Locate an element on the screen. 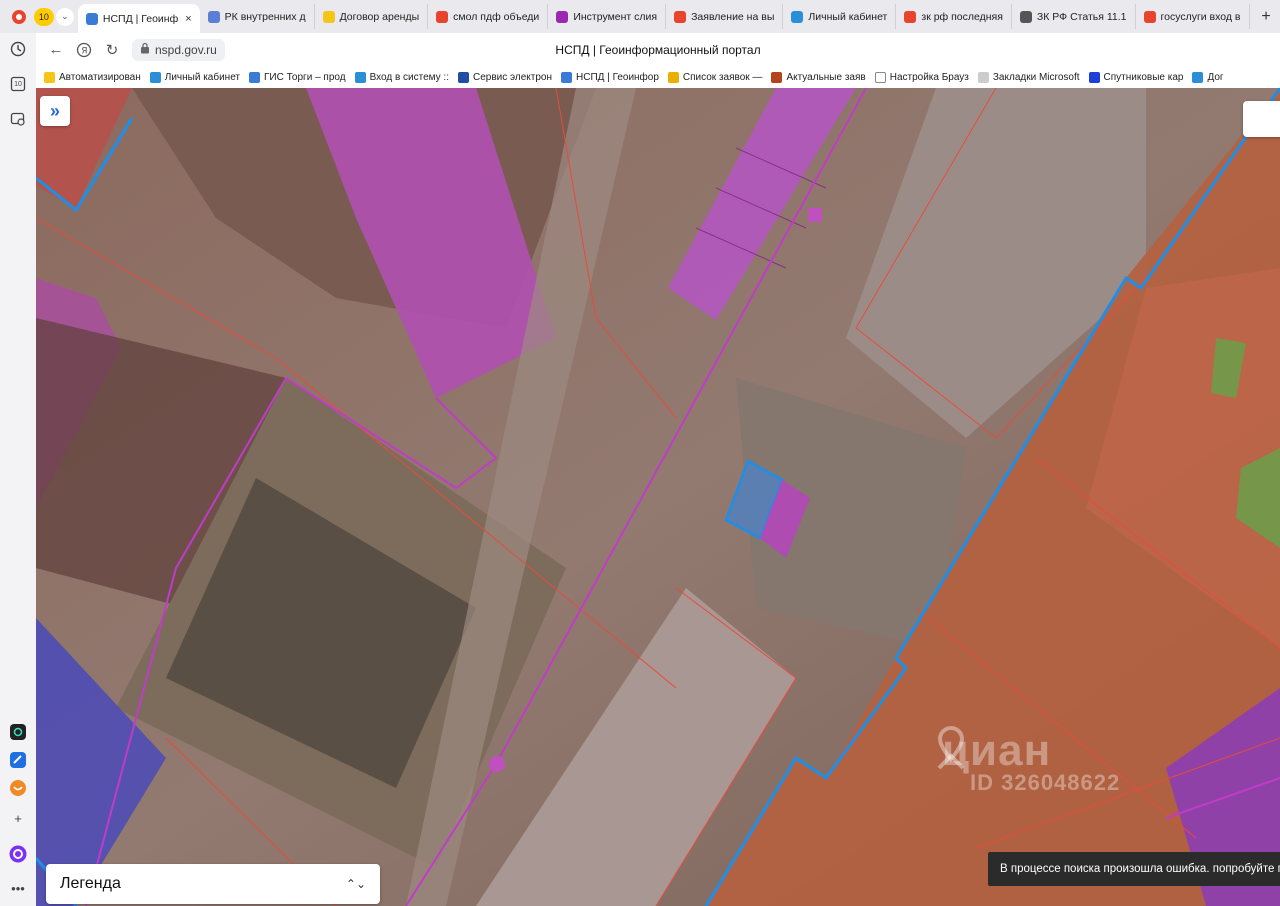 The width and height of the screenshot is (1280, 906). tab-label: НСПД | Геоинф is located at coordinates (140, 18).